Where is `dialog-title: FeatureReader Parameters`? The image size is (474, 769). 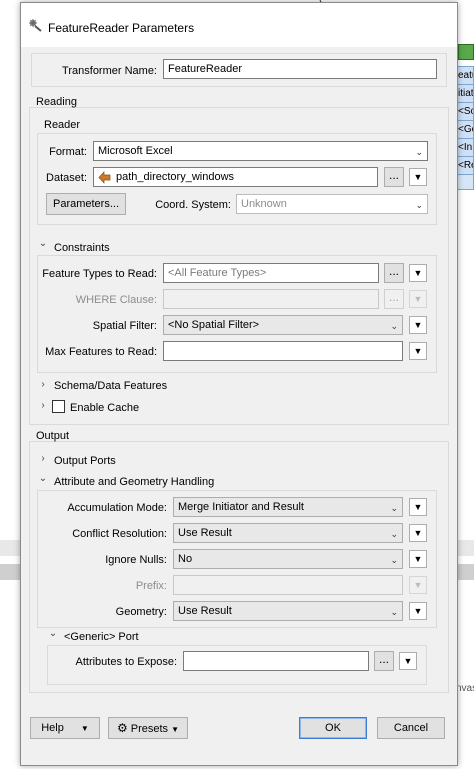
dialog-title: FeatureReader Parameters is located at coordinates (121, 28).